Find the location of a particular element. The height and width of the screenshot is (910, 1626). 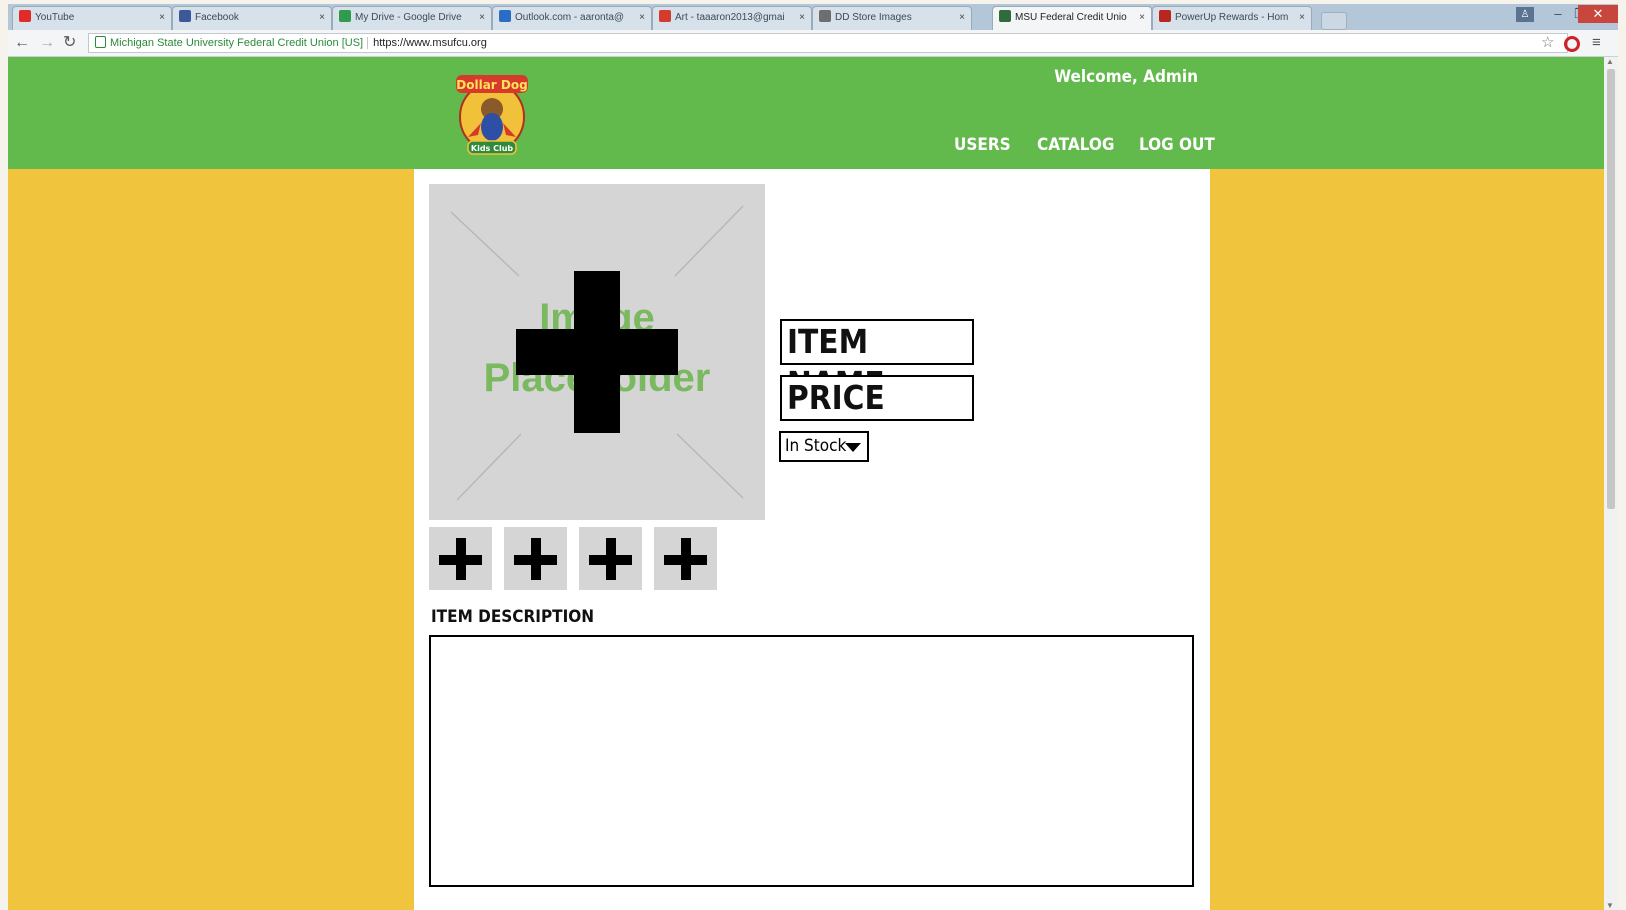

tab-title: PowerUp Rewards - Hom is located at coordinates (1232, 17).